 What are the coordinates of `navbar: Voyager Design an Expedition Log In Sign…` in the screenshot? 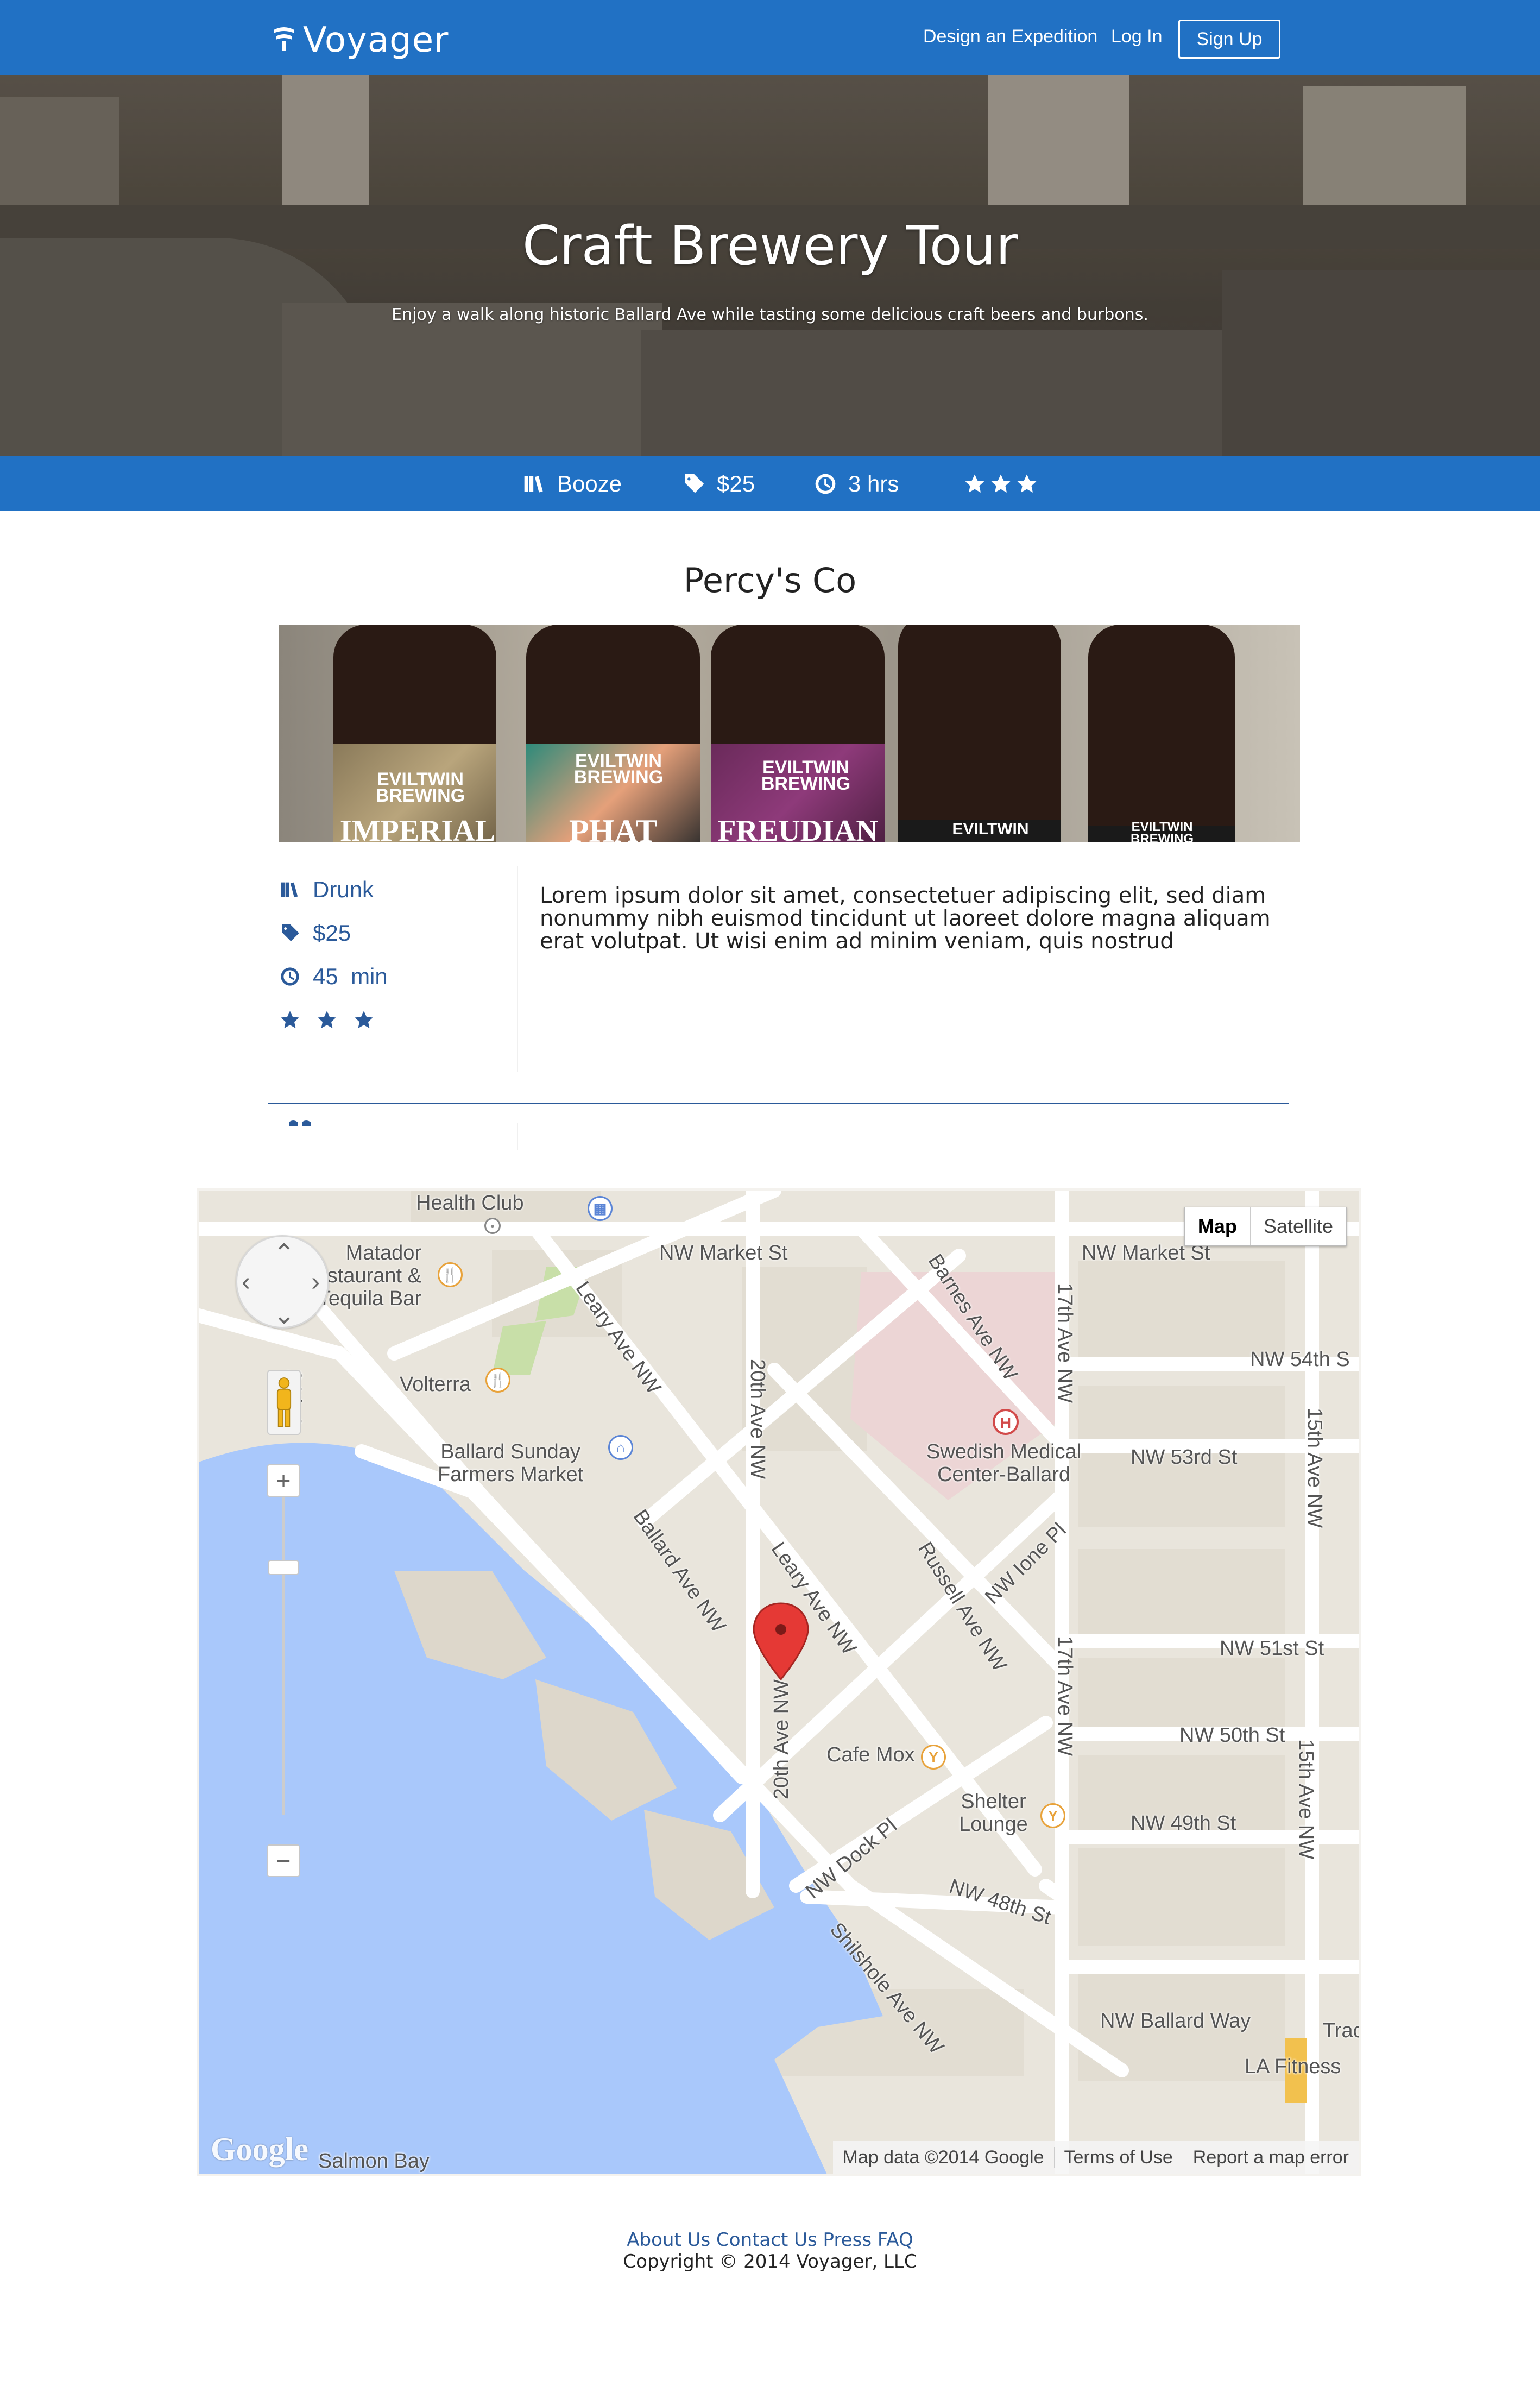 It's located at (770, 37).